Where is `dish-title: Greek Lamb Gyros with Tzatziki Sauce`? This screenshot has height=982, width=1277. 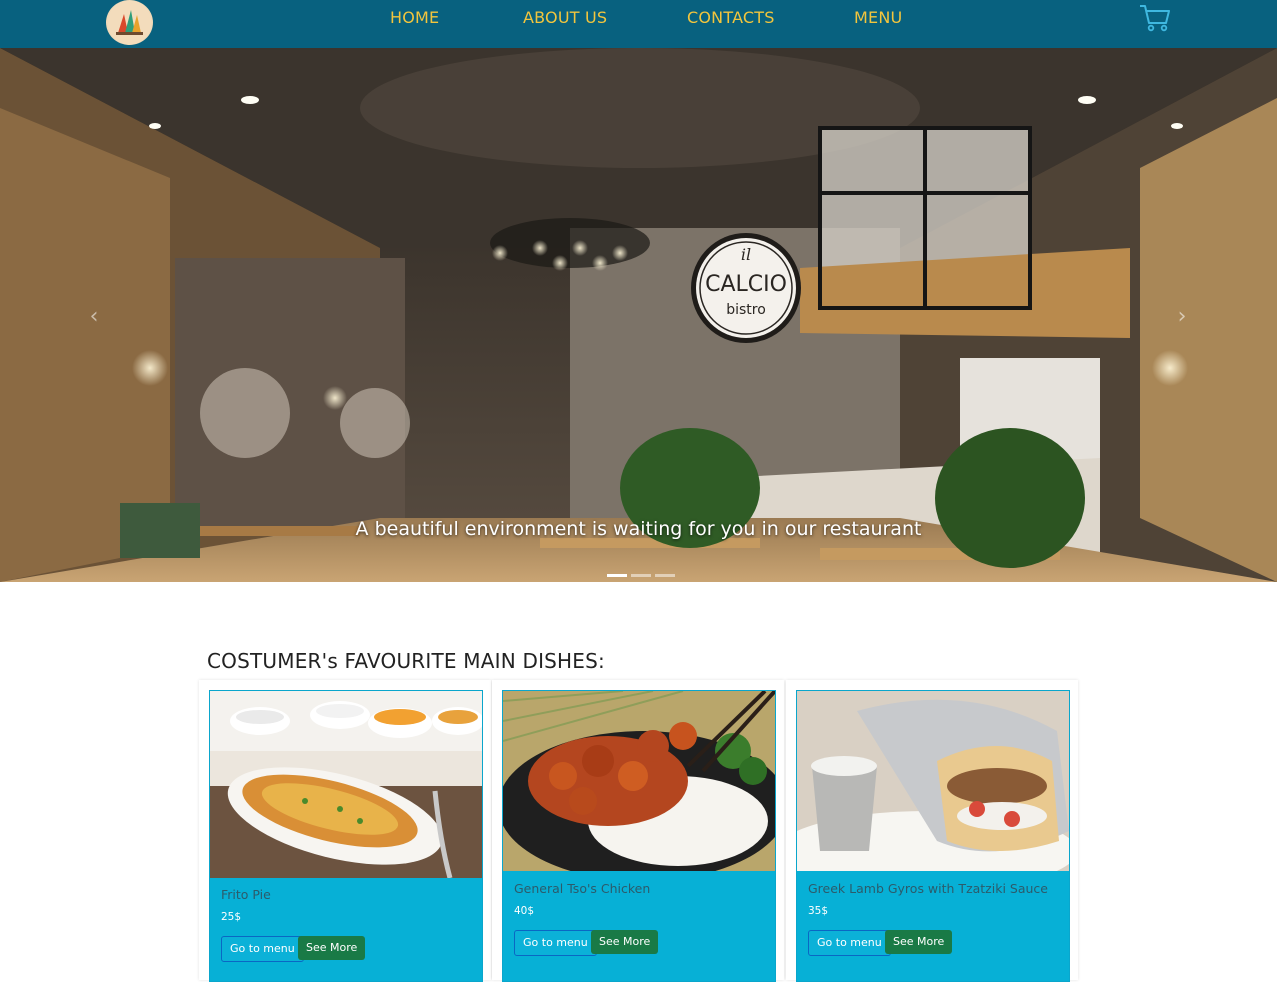
dish-title: Greek Lamb Gyros with Tzatziki Sauce is located at coordinates (928, 888).